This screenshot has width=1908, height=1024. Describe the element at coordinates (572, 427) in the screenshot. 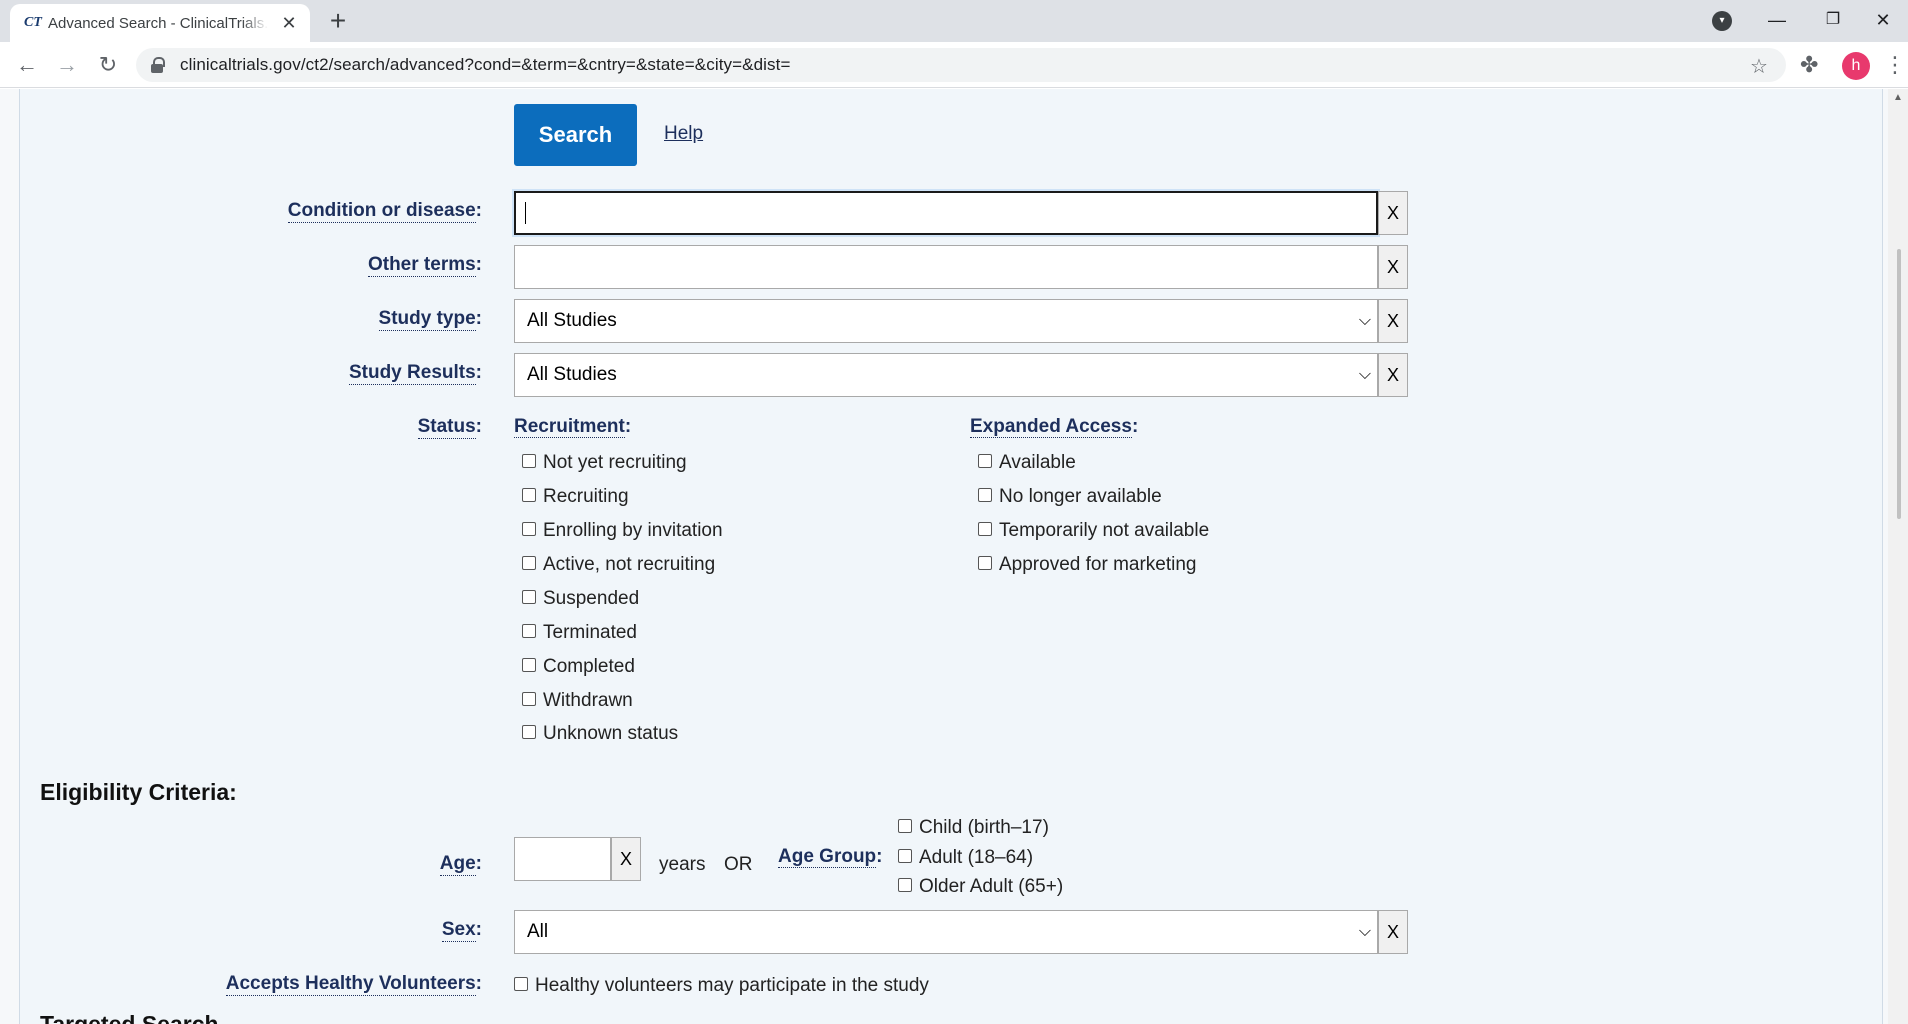

I see `recruitment-label: Recruitment:` at that location.